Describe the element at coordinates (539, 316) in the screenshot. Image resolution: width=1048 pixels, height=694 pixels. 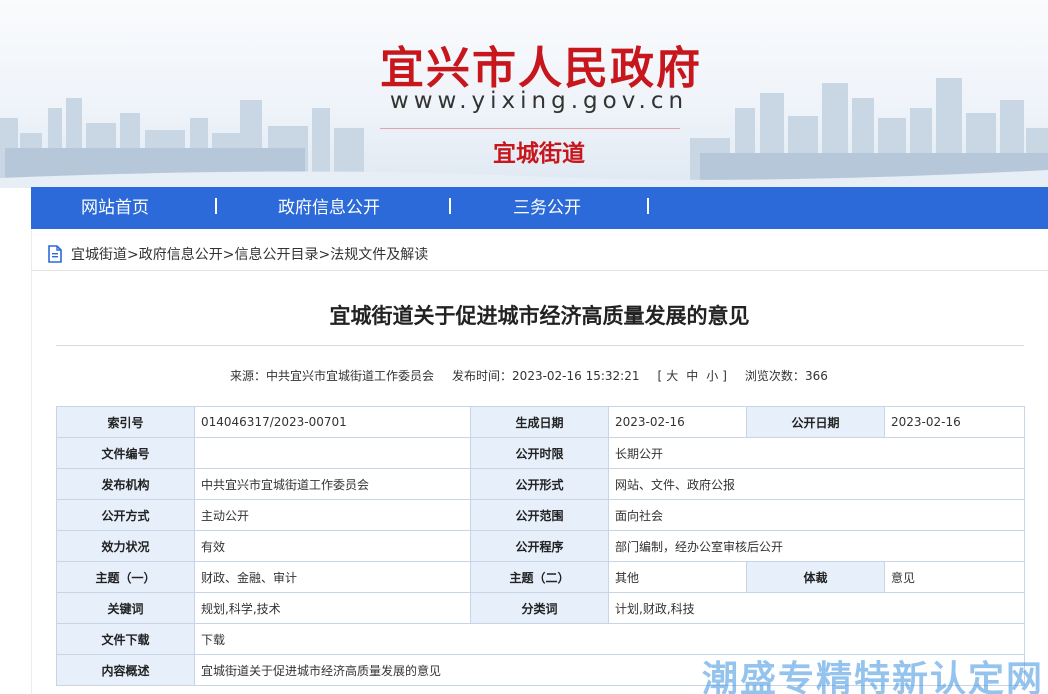
I see `page-title: 宜城街道关于促进城市经济高质量发展的意见` at that location.